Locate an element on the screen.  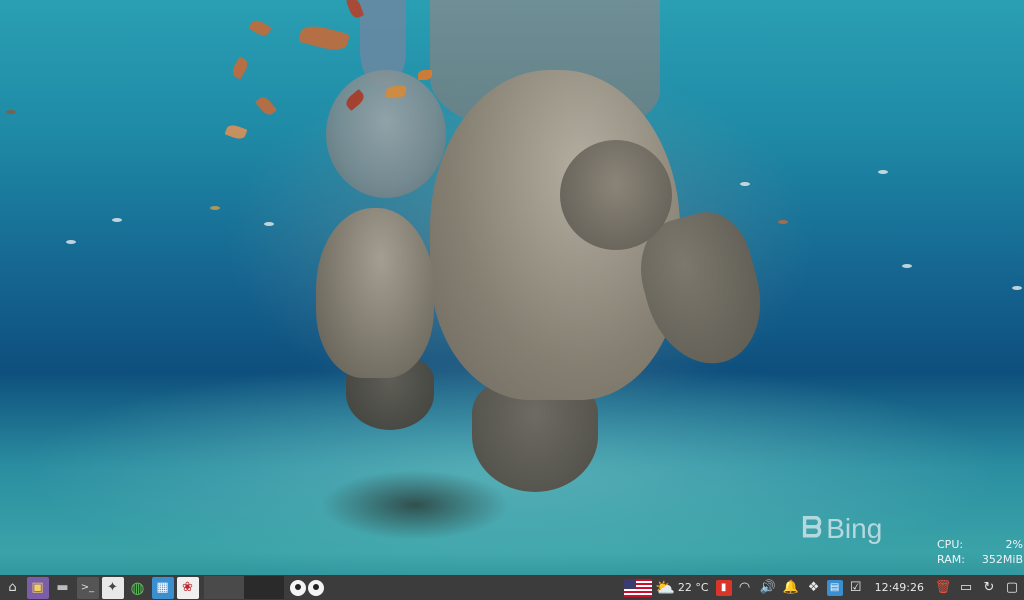
app-menu-icon: ▣ is located at coordinates (37, 587).